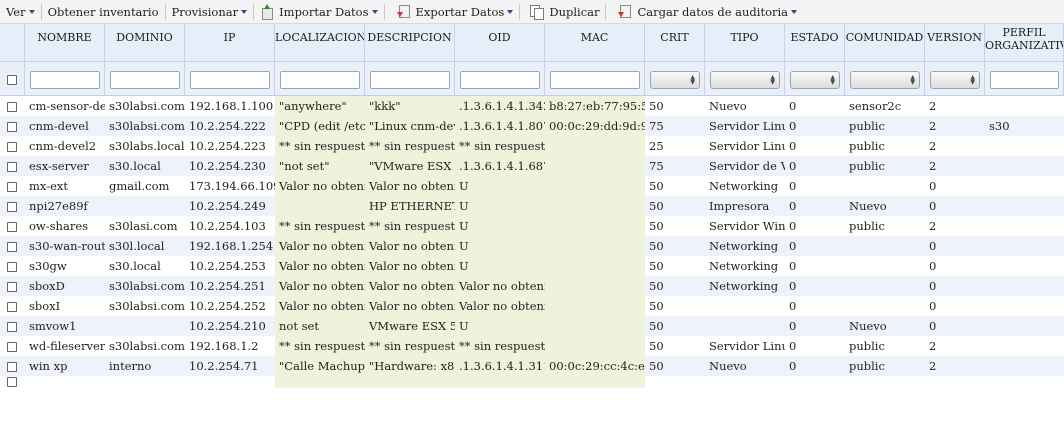 The width and height of the screenshot is (1064, 438). What do you see at coordinates (227, 166) in the screenshot?
I see `cell-ip: 10.2.254.230` at bounding box center [227, 166].